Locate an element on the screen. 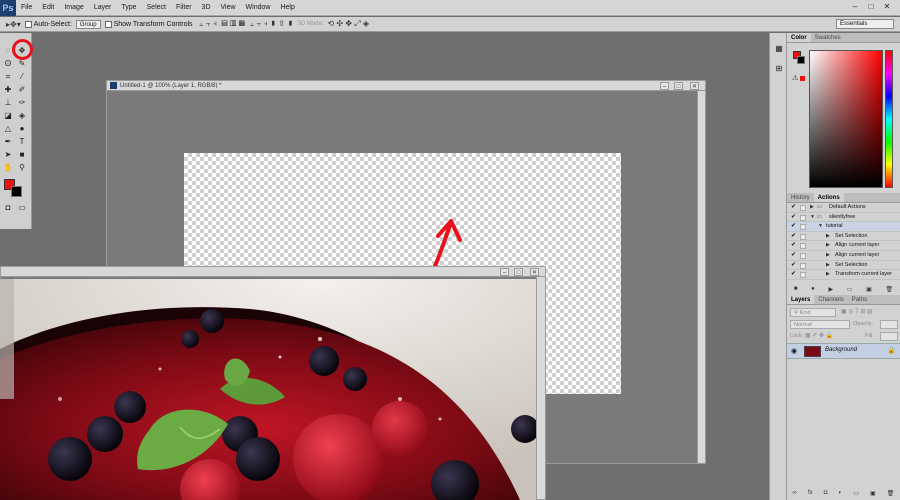  3d-mode-icons: ⟲ ✣ ✥ ⤢ ◈ is located at coordinates (348, 24).